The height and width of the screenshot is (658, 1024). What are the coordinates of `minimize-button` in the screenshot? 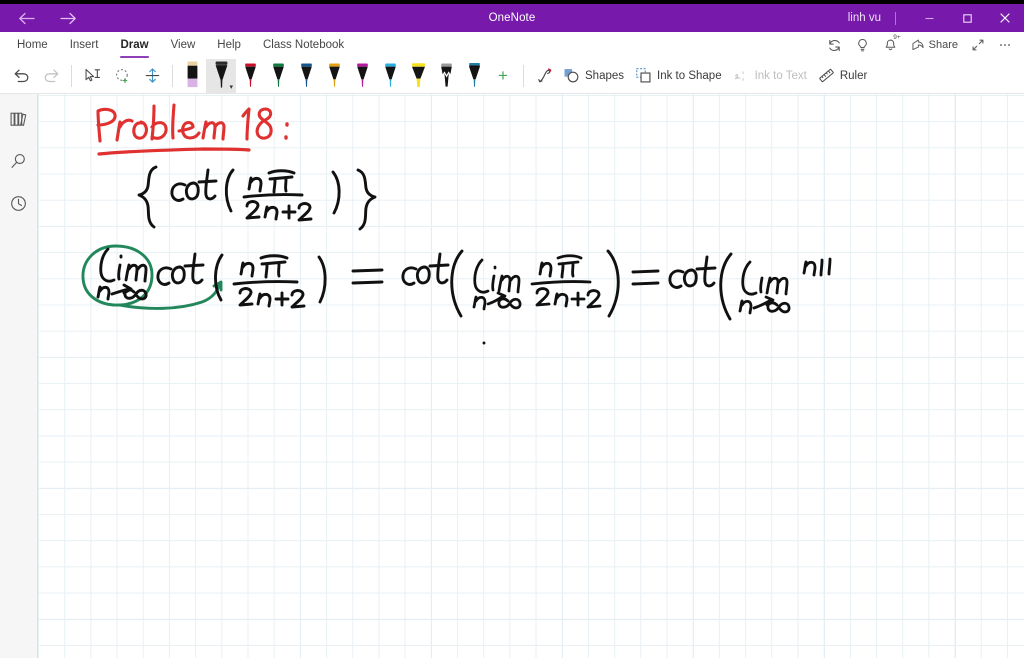 It's located at (929, 18).